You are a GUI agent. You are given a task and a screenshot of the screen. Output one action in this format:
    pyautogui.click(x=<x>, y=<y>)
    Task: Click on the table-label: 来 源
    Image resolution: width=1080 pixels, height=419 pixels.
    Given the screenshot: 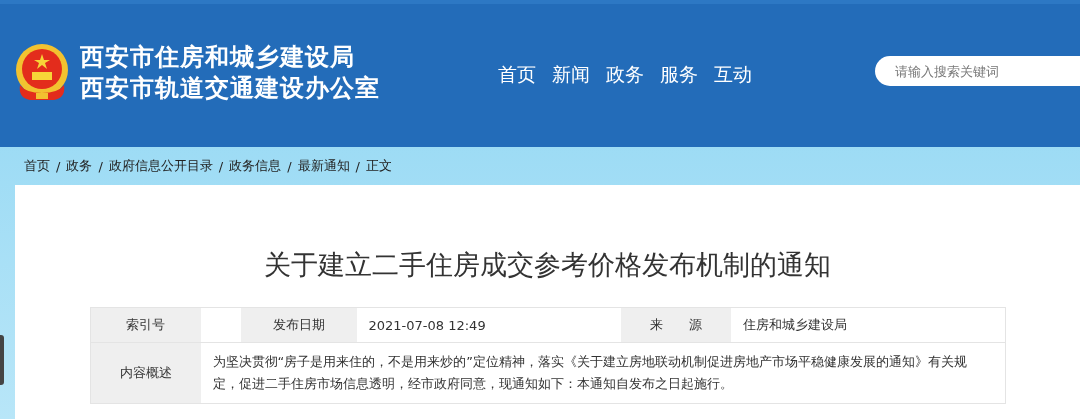 What is the action you would take?
    pyautogui.click(x=675, y=325)
    